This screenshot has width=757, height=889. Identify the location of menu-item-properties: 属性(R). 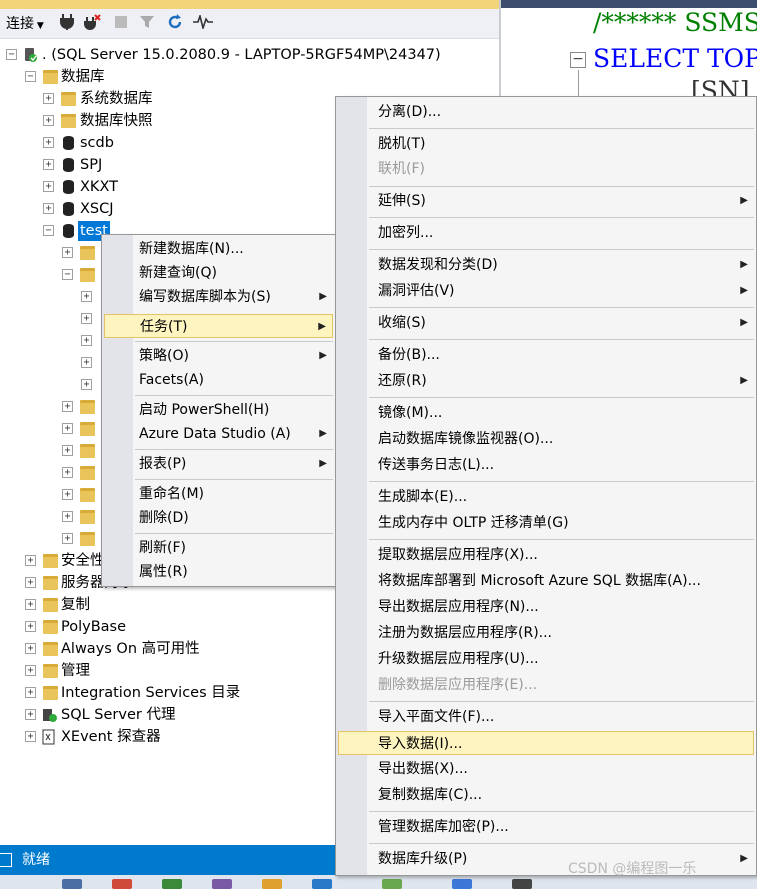
(218, 572).